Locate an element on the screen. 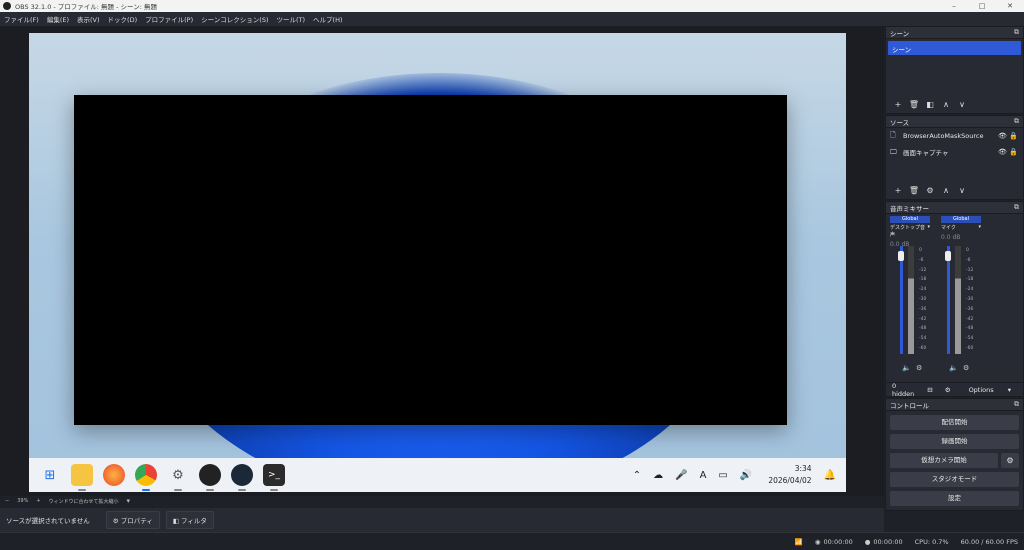 This screenshot has height=550, width=1024. options-button: Options ▾ is located at coordinates (990, 390).